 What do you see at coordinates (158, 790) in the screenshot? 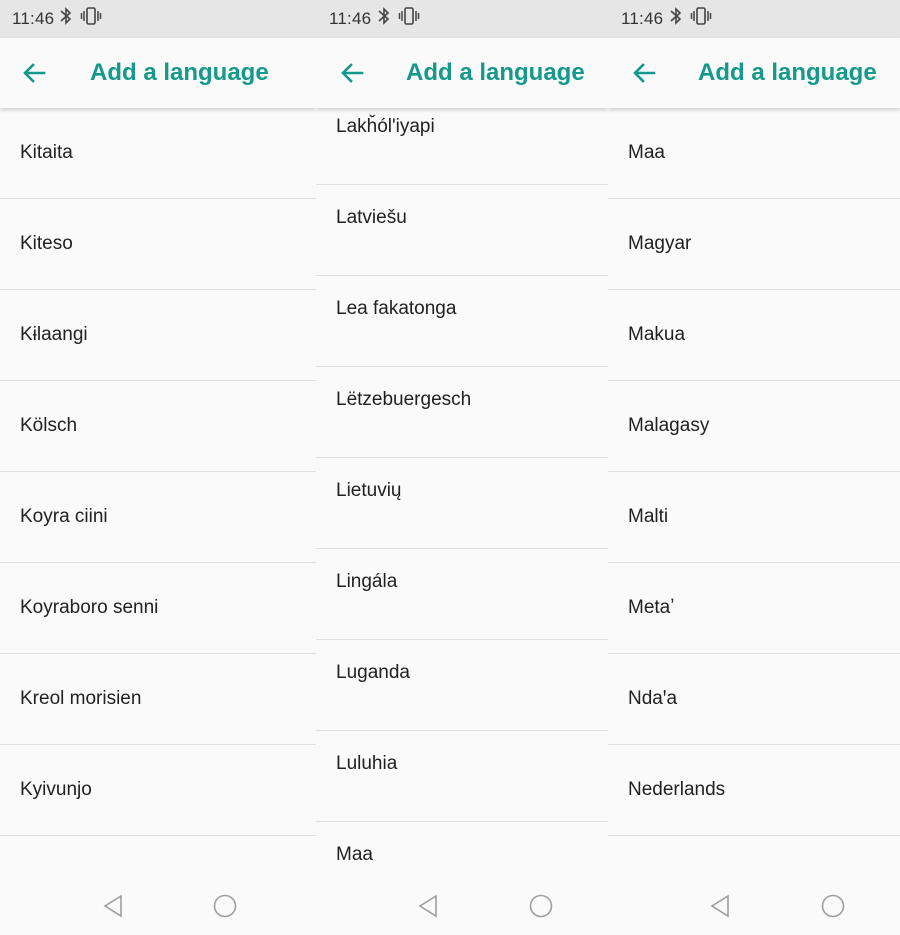
I see `list-item: Kyivunjo` at bounding box center [158, 790].